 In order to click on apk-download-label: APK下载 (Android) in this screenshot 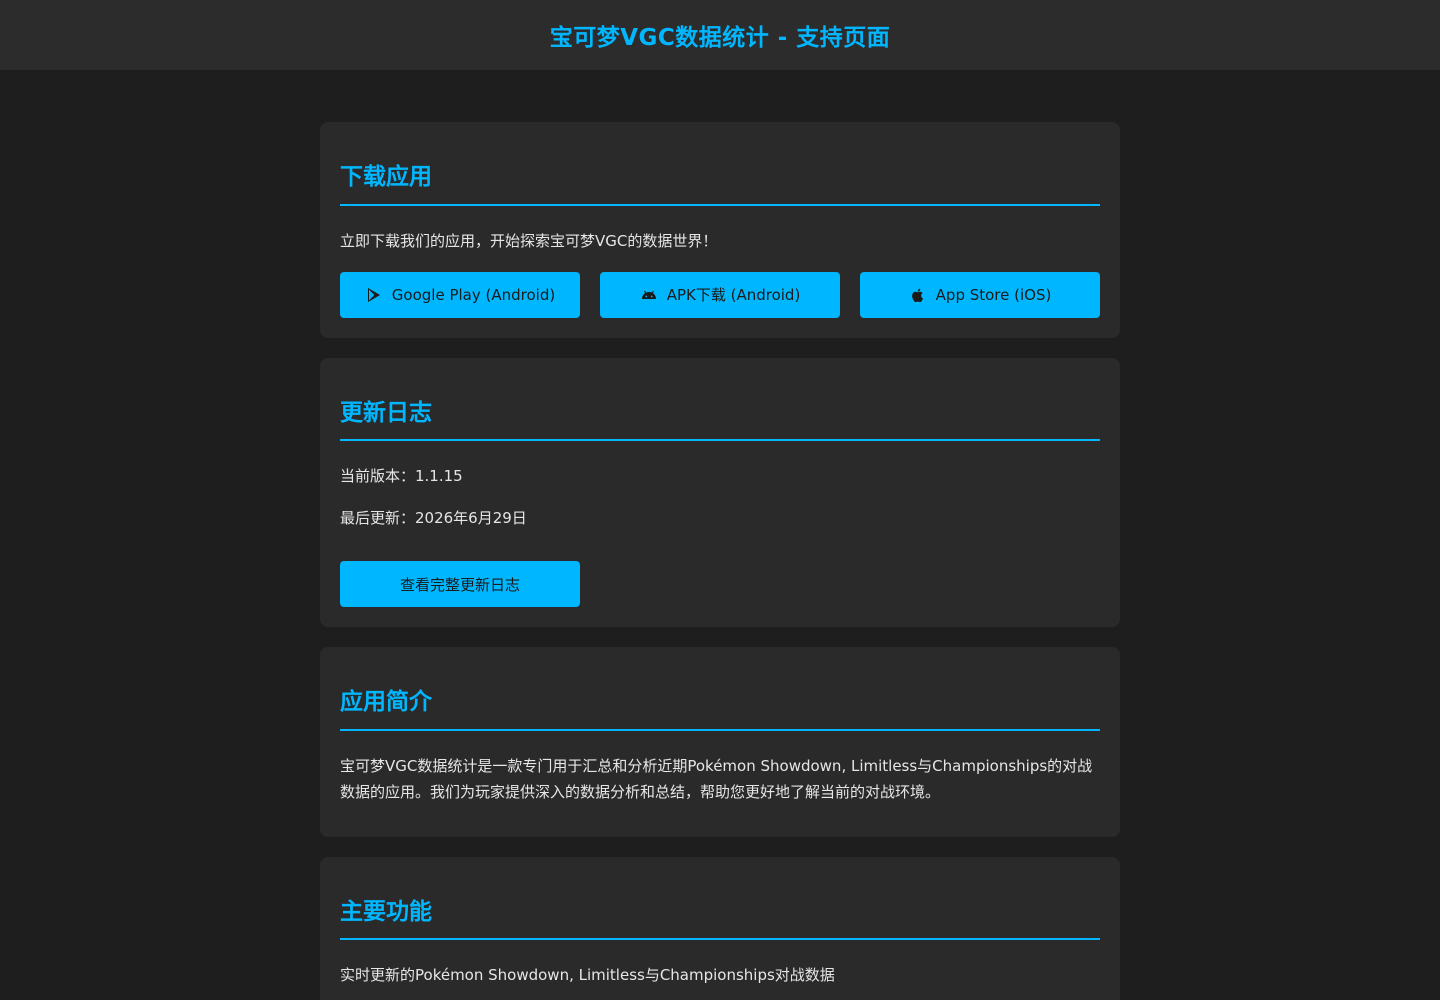, I will do `click(733, 295)`.